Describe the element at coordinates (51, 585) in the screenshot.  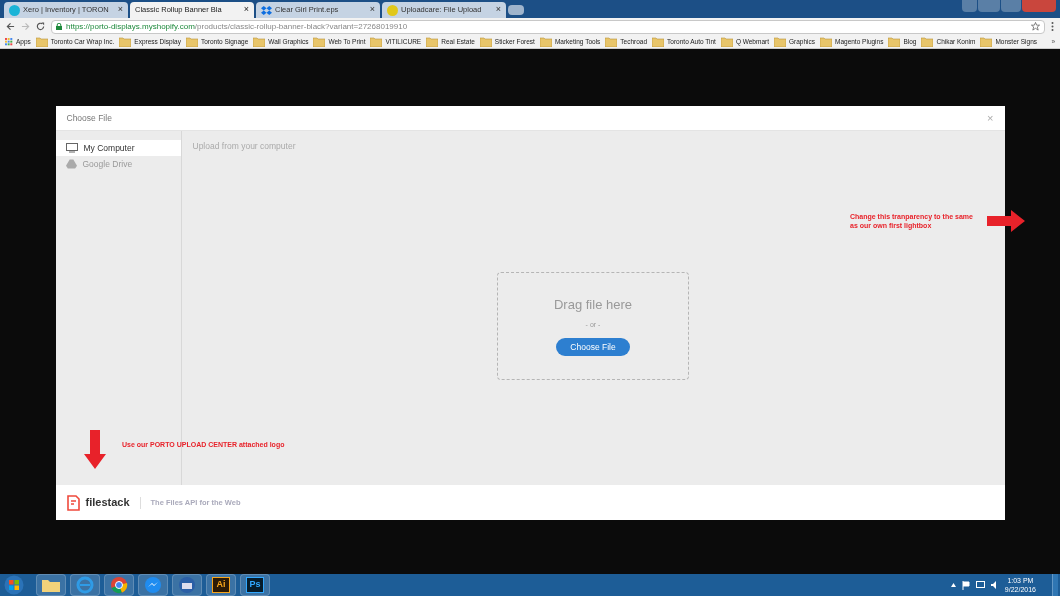
I see `folder-icon` at that location.